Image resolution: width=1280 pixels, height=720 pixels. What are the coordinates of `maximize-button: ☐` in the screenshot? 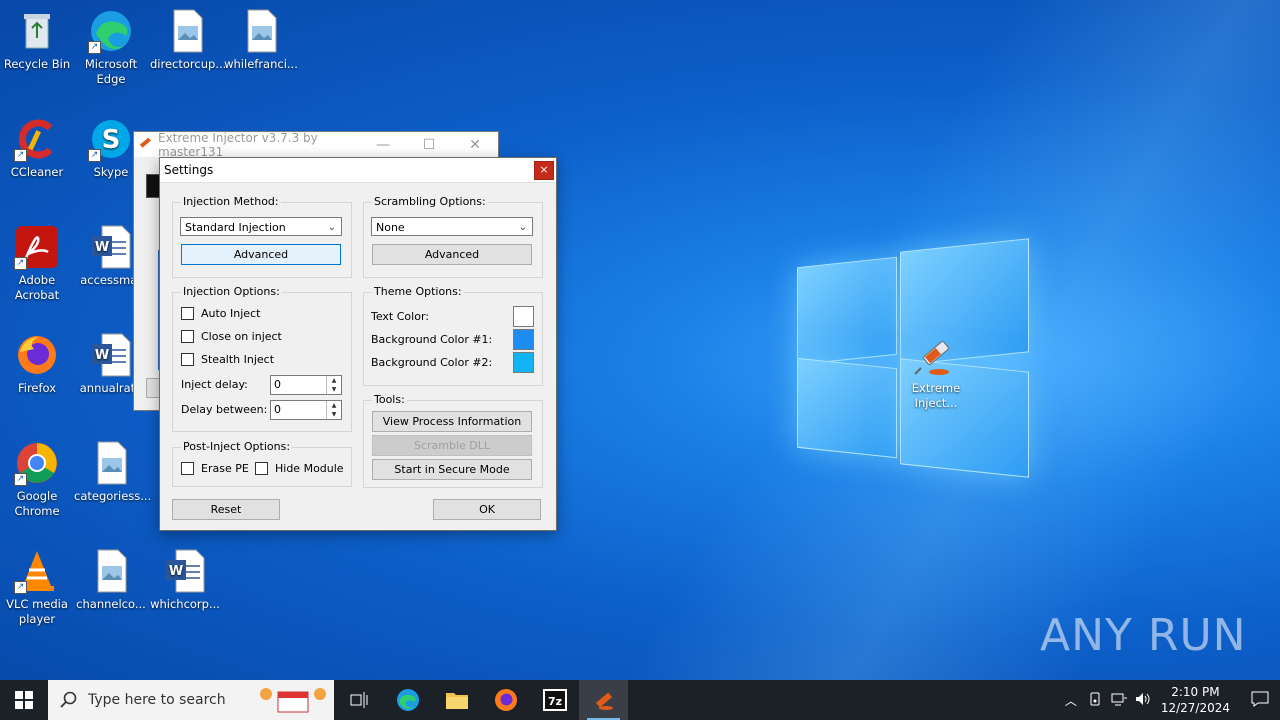 It's located at (429, 145).